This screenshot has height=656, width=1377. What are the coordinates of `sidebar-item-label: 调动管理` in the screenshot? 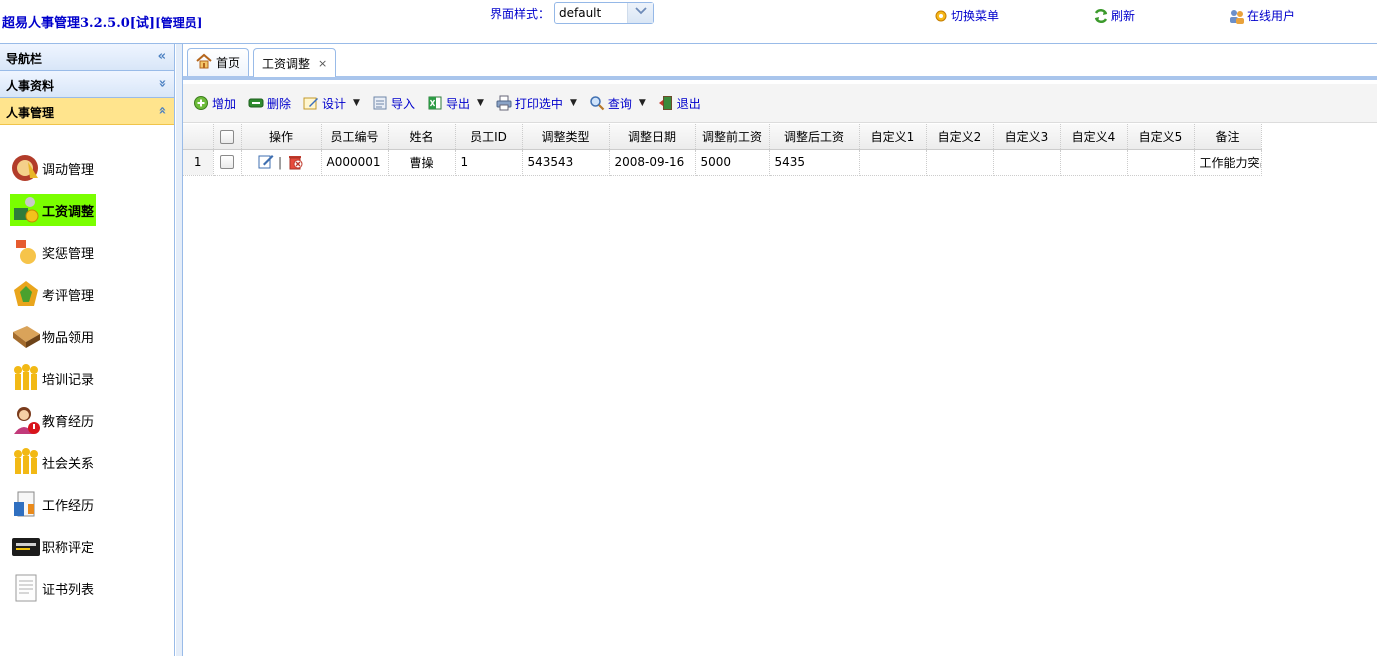 It's located at (68, 170).